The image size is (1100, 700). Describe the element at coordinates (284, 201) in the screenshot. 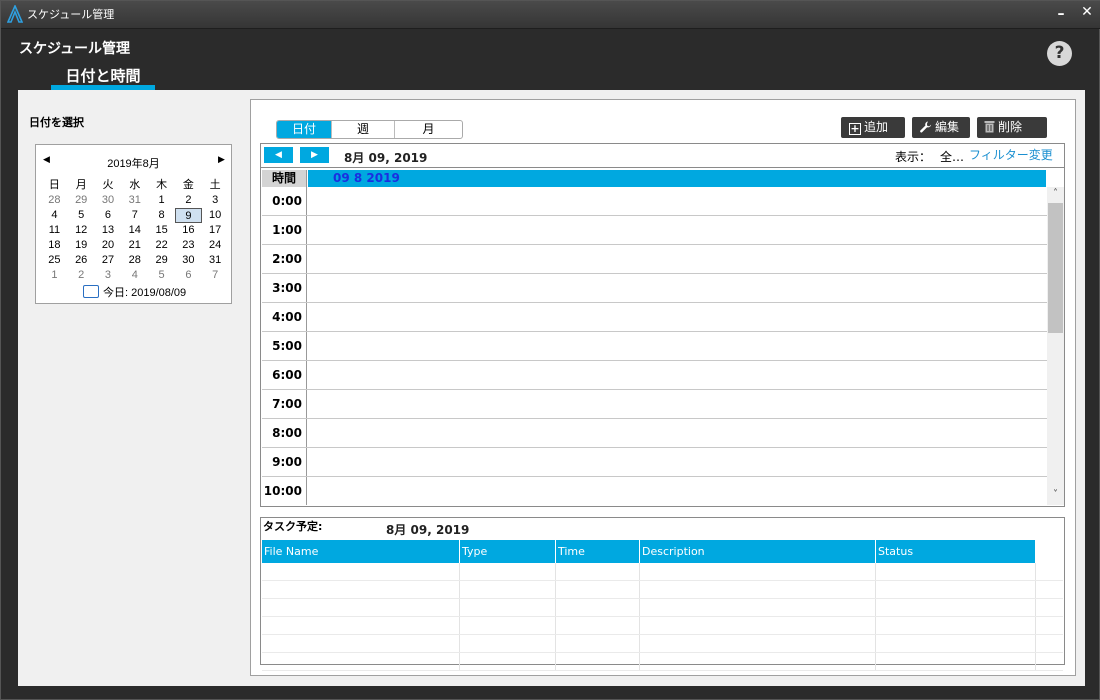

I see `hour-label: 0:00` at that location.